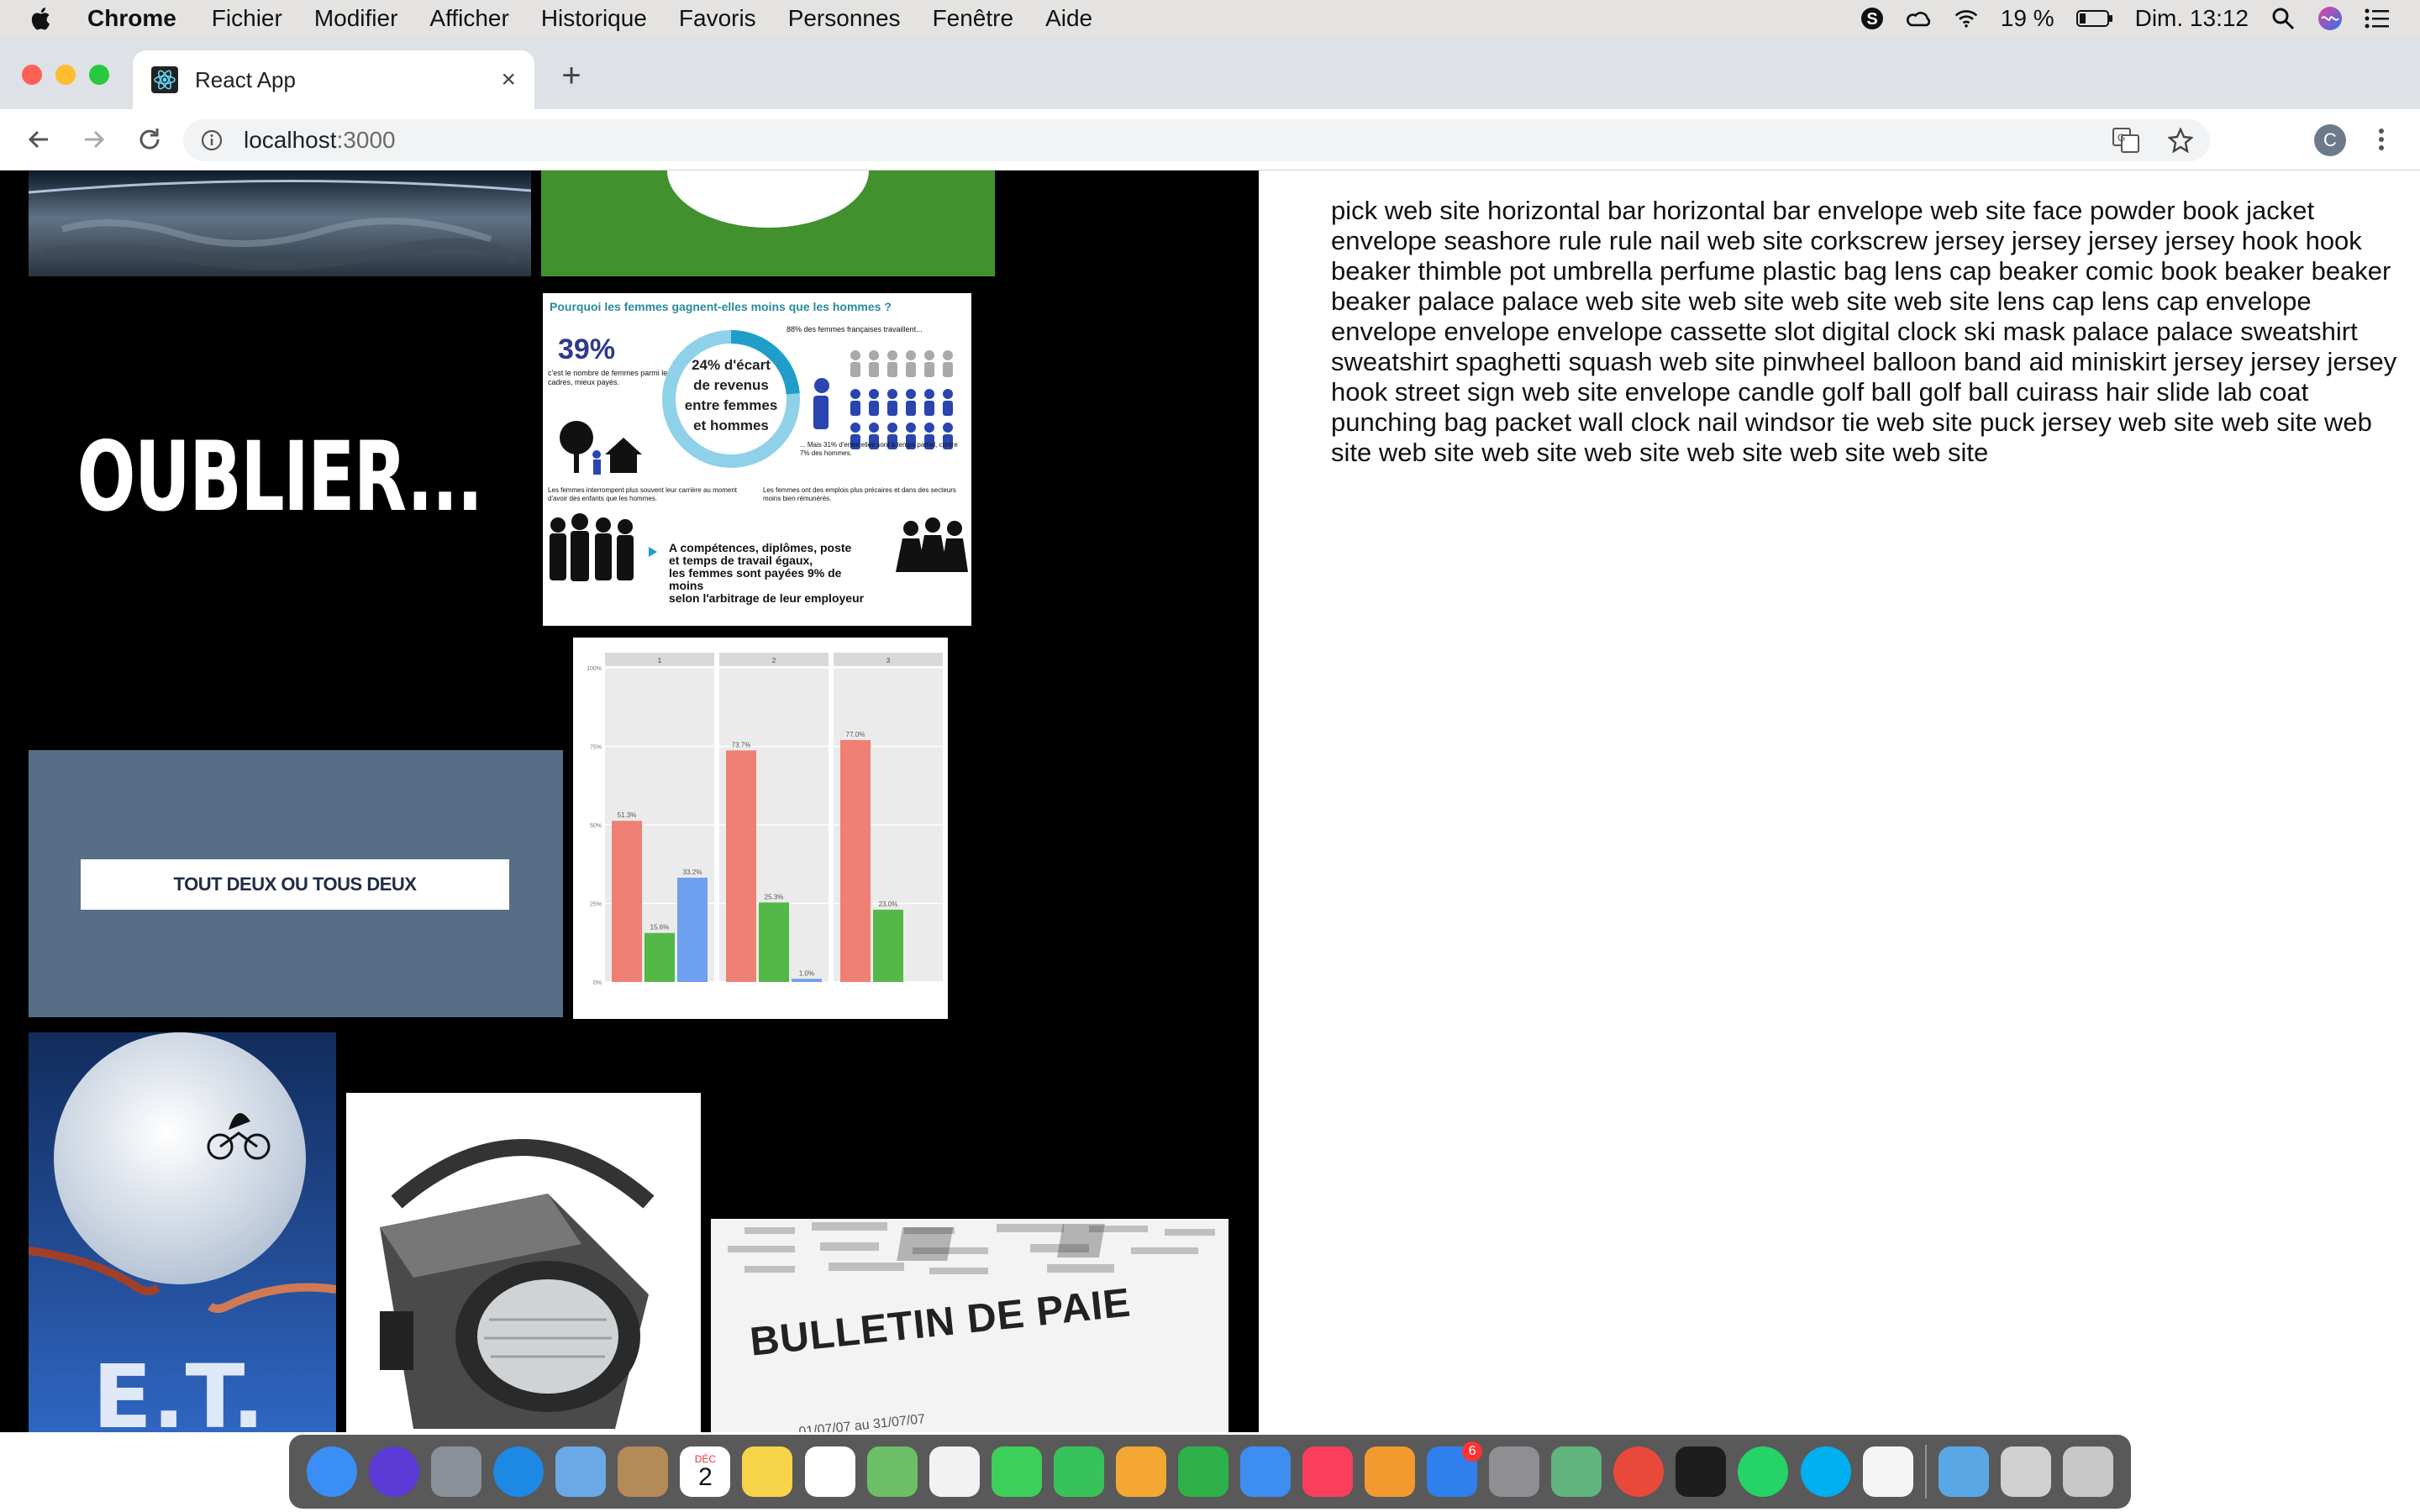  What do you see at coordinates (212, 140) in the screenshot?
I see `site-info-icon` at bounding box center [212, 140].